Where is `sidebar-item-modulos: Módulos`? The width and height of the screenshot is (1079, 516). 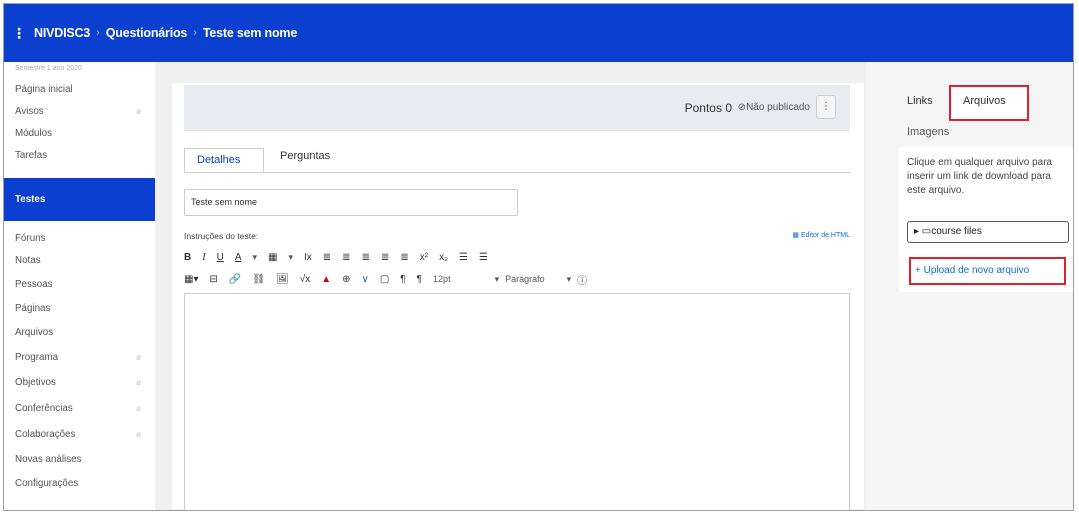
sidebar-item-modulos: Módulos is located at coordinates (79, 133).